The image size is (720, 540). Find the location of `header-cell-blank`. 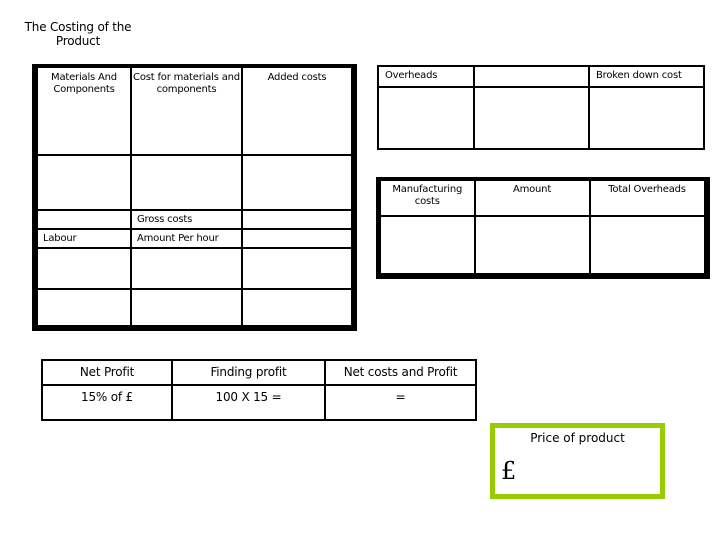

header-cell-blank is located at coordinates (531, 76).